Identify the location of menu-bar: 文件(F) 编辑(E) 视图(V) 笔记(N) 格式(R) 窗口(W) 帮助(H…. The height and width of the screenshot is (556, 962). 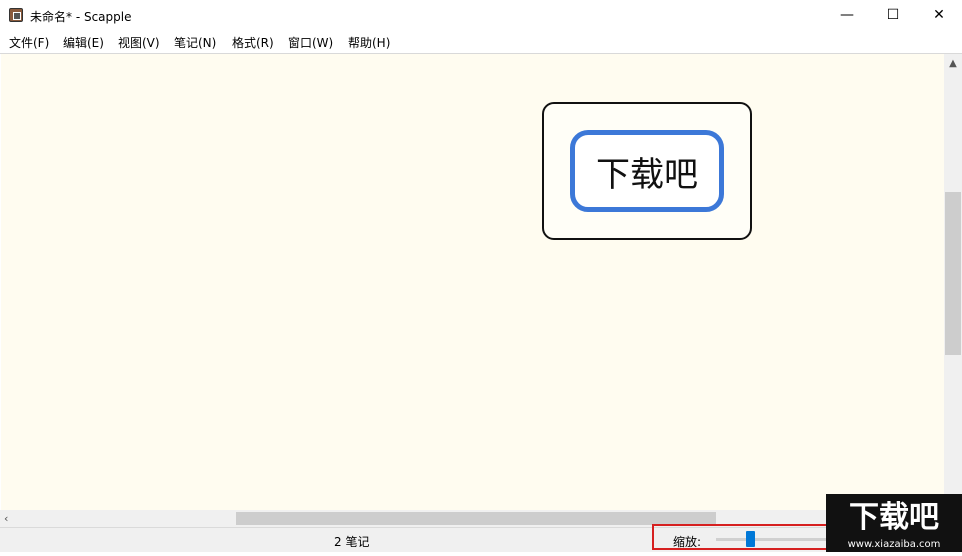
(481, 42).